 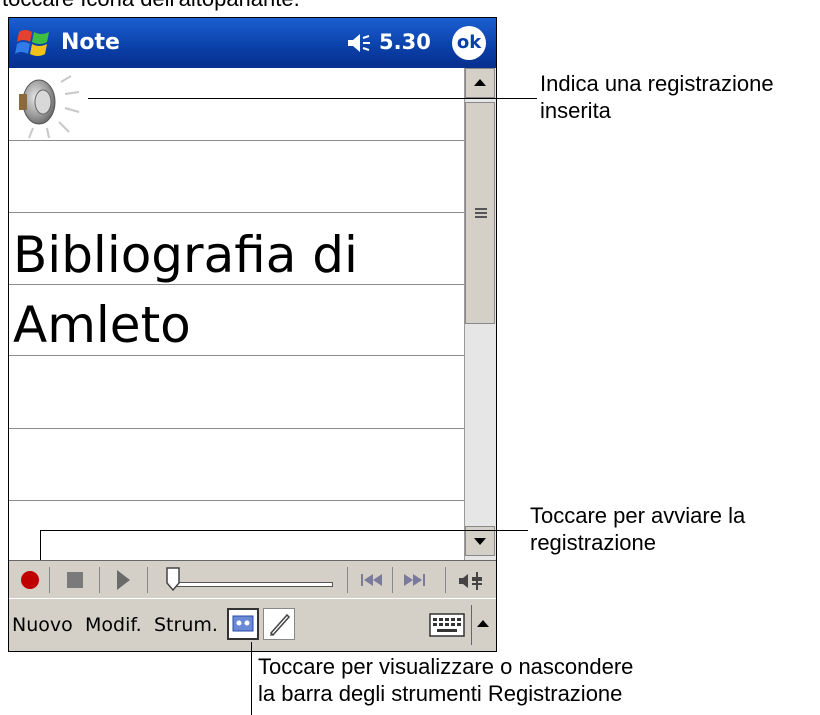 I want to click on callout-text: Toccare per avviare la, so click(x=638, y=515).